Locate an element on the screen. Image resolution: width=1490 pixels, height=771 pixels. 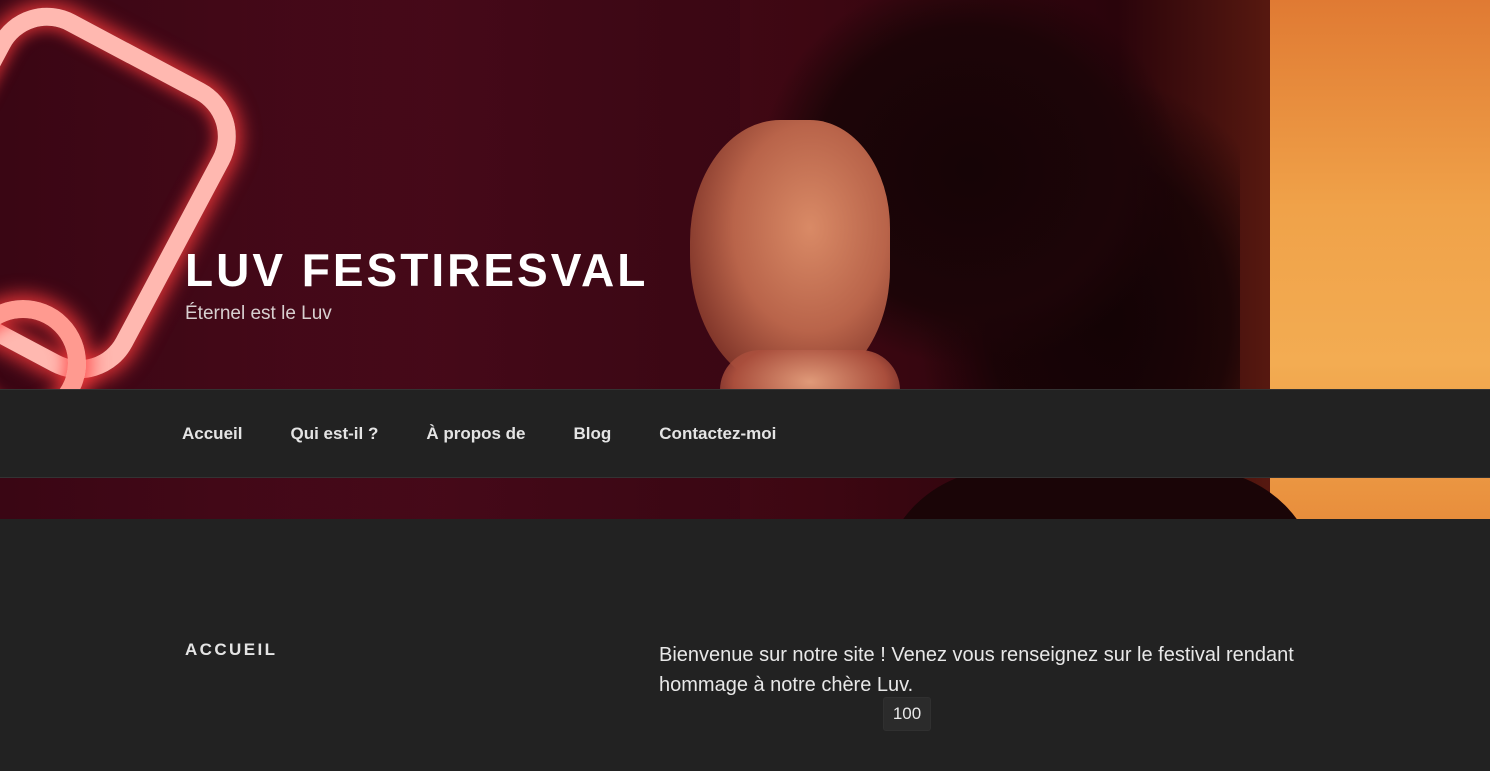
nav-link-a-propos: À propos de is located at coordinates (475, 433).